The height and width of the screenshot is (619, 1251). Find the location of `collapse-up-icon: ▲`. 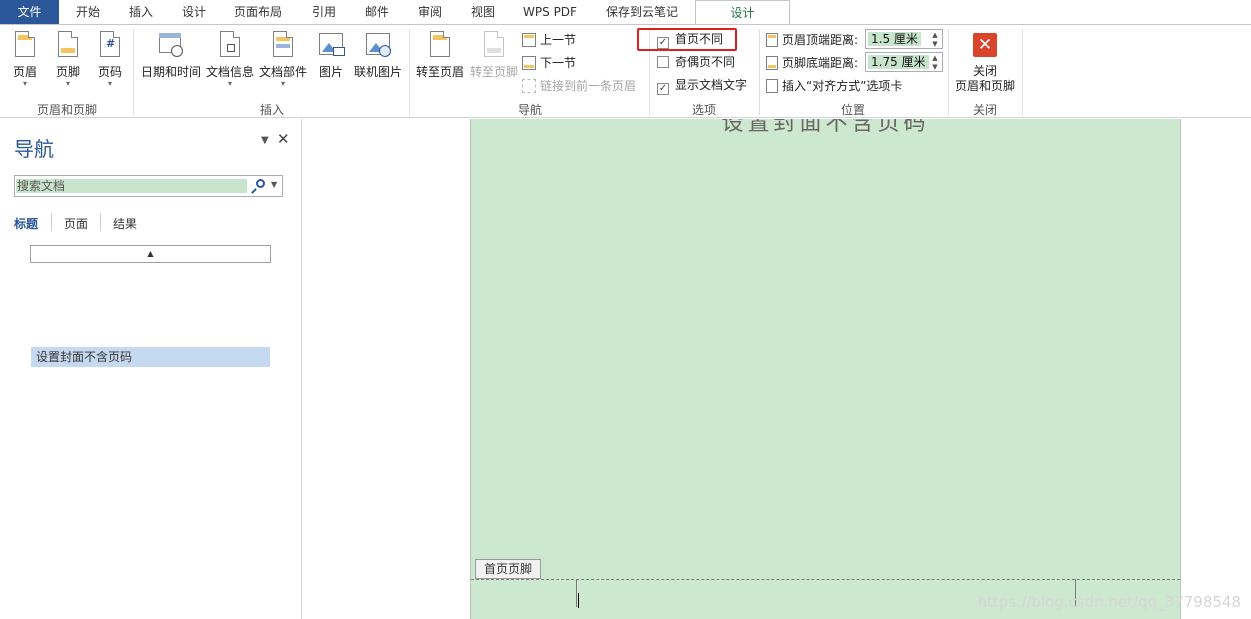

collapse-up-icon: ▲ is located at coordinates (150, 253).